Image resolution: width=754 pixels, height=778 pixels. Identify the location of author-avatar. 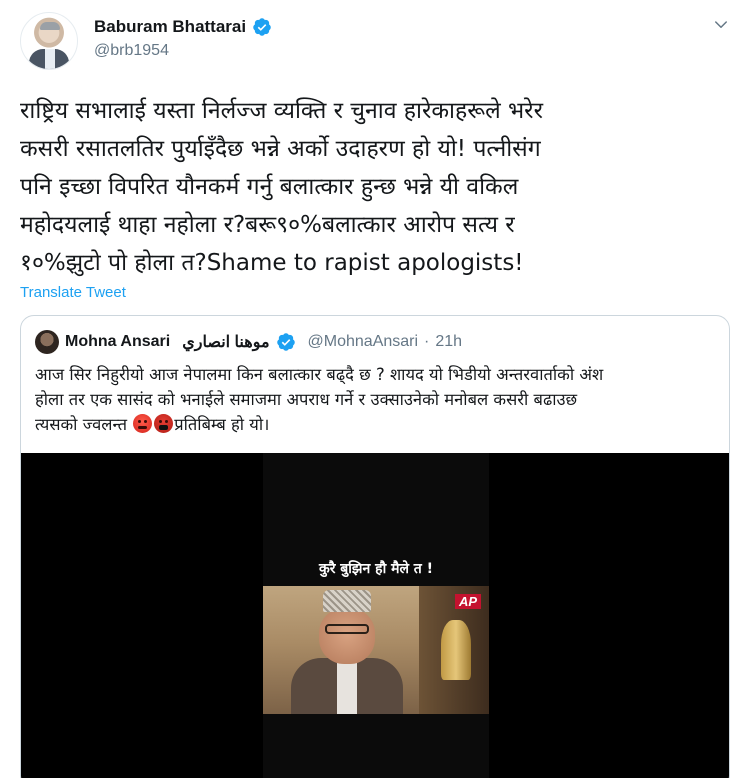
(49, 41).